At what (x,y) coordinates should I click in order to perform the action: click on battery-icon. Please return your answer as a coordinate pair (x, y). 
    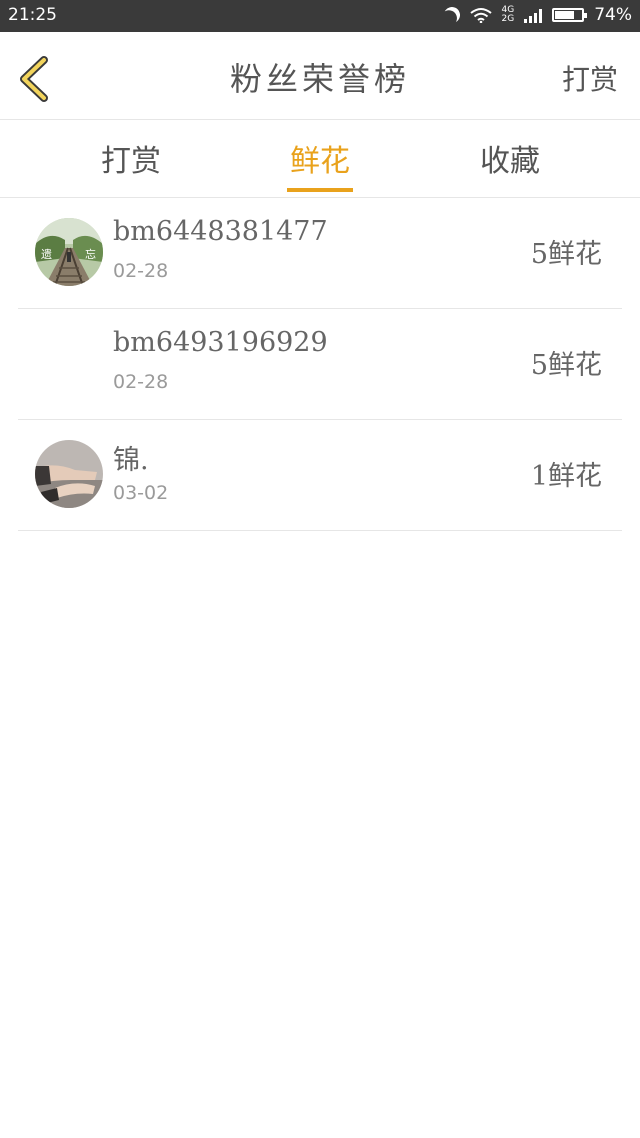
    Looking at the image, I should click on (570, 15).